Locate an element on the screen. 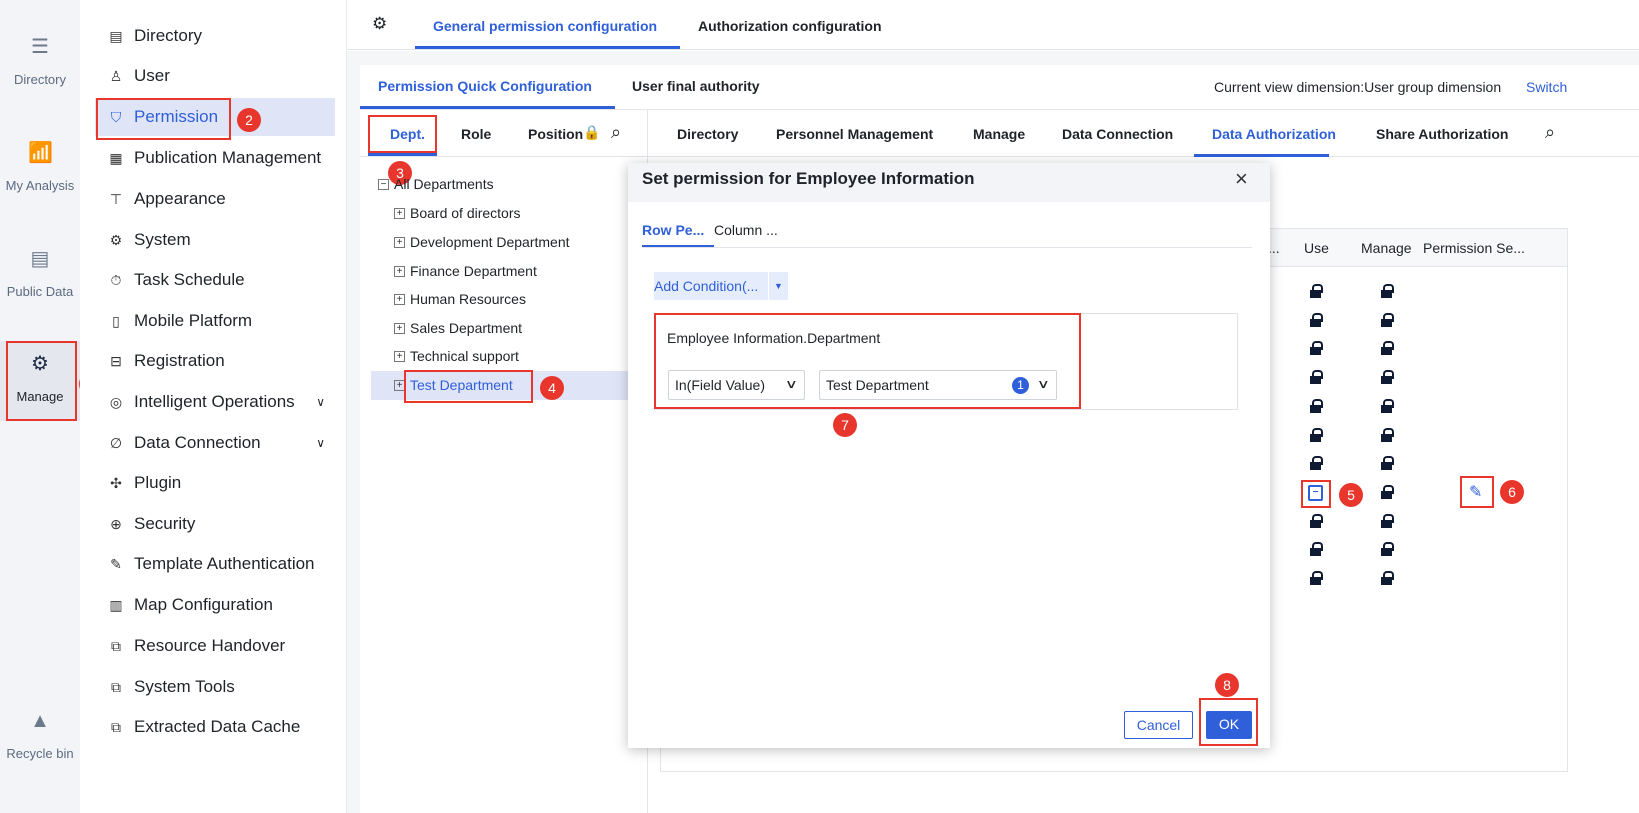 The height and width of the screenshot is (813, 1639). menu-system-tools: ⧉ System Tools is located at coordinates (215, 687).